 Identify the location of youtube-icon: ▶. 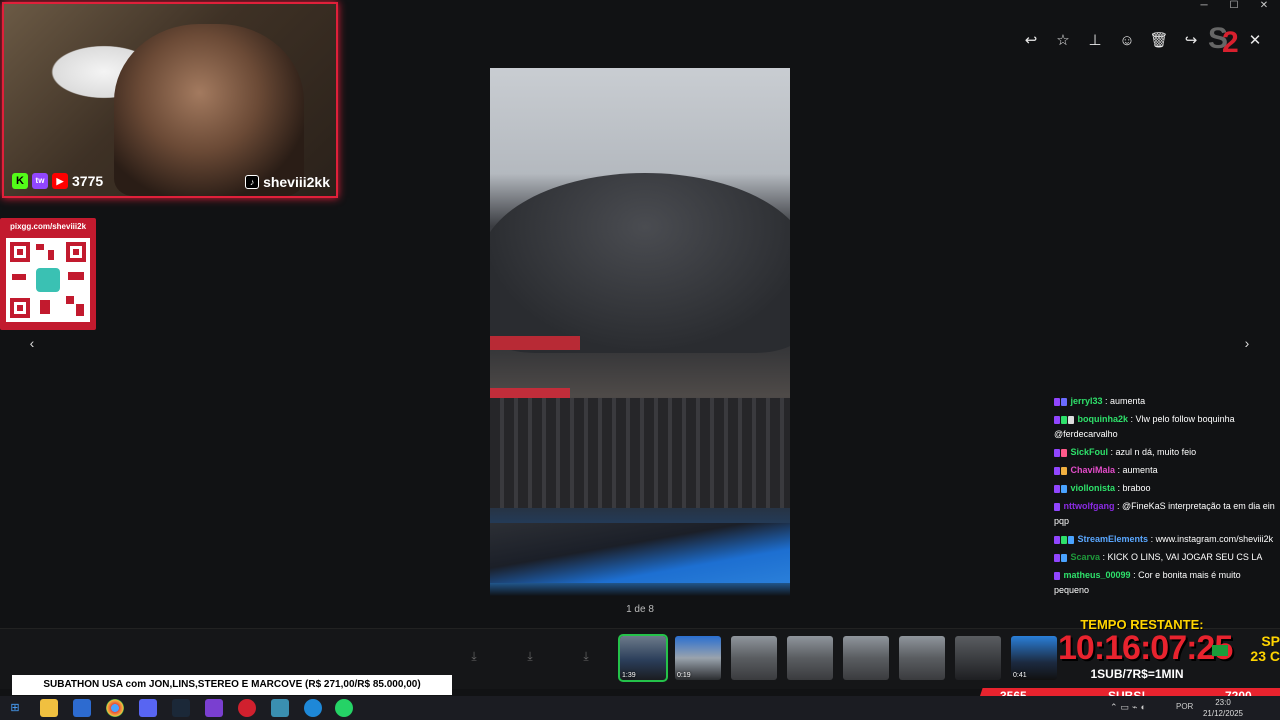
(60, 181).